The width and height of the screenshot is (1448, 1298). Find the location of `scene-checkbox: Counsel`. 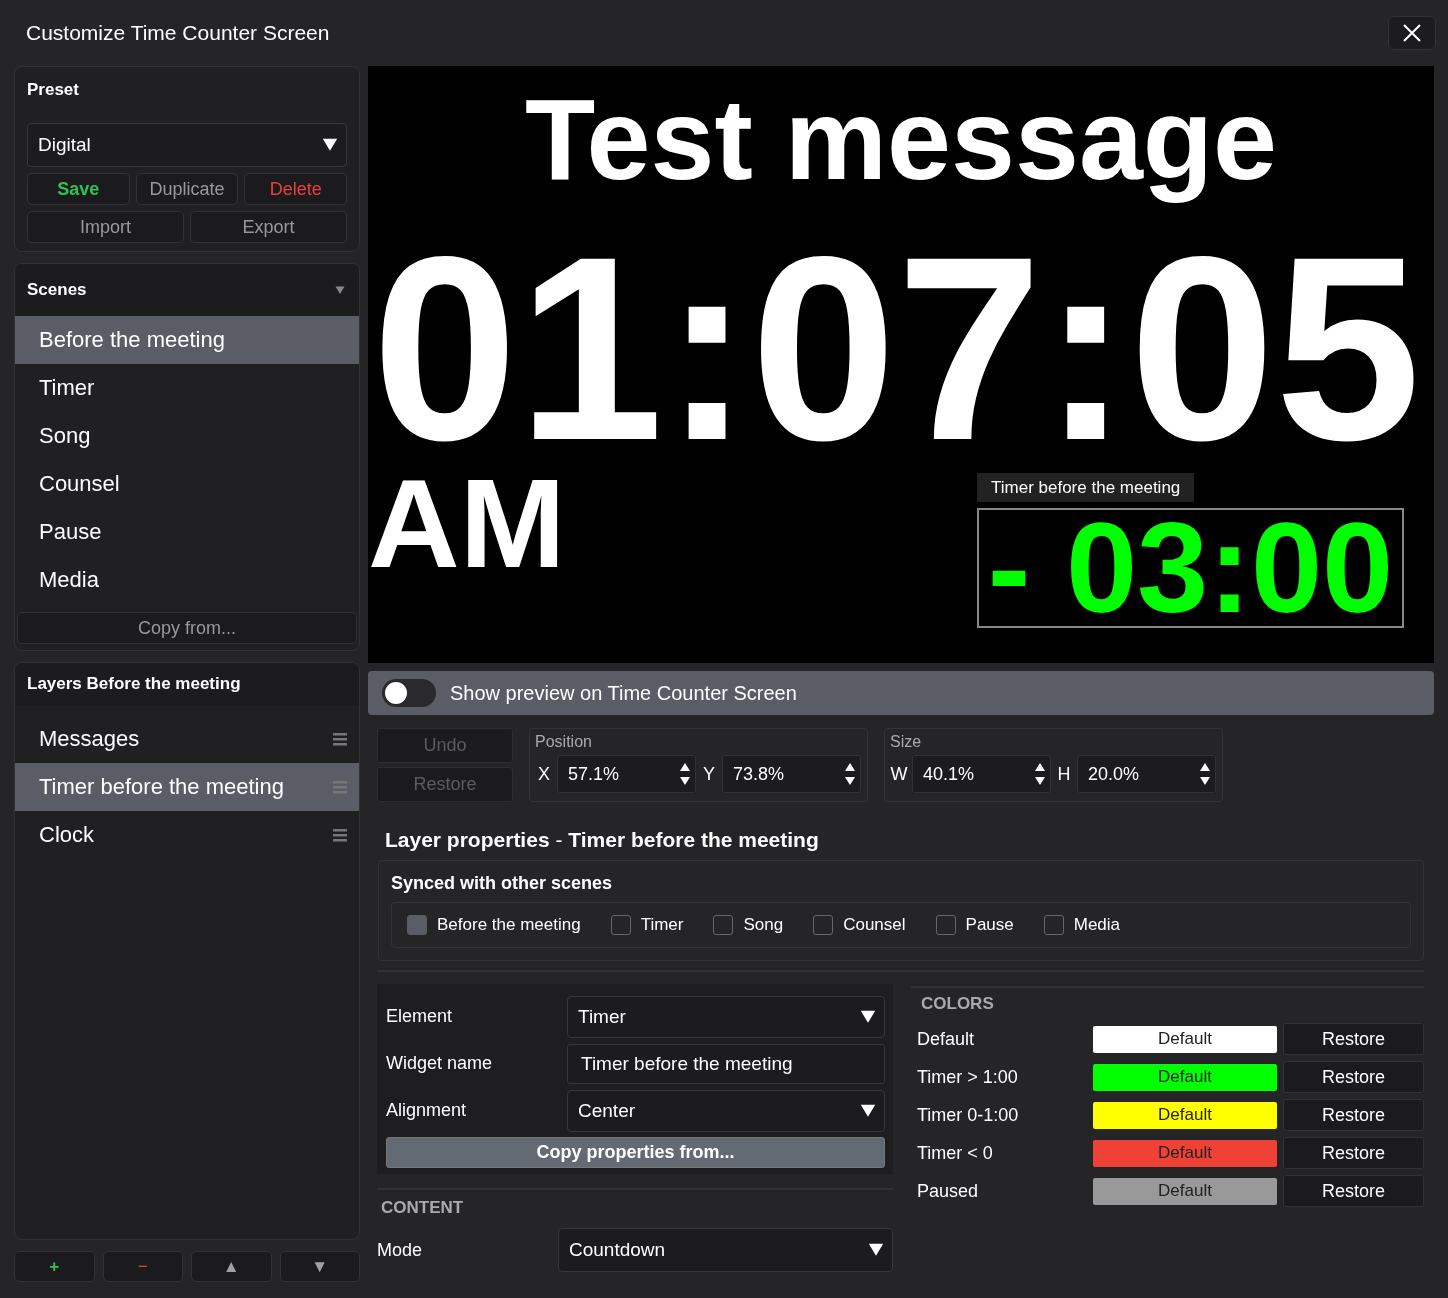

scene-checkbox: Counsel is located at coordinates (859, 925).